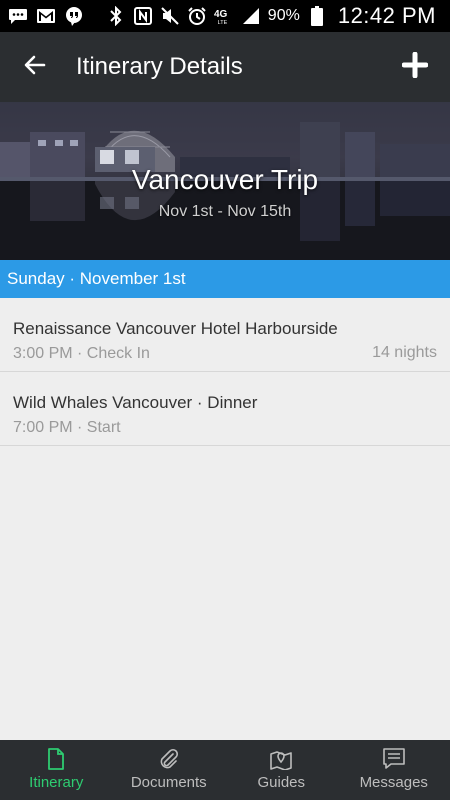 The image size is (450, 800). Describe the element at coordinates (281, 759) in the screenshot. I see `map-pin-icon` at that location.